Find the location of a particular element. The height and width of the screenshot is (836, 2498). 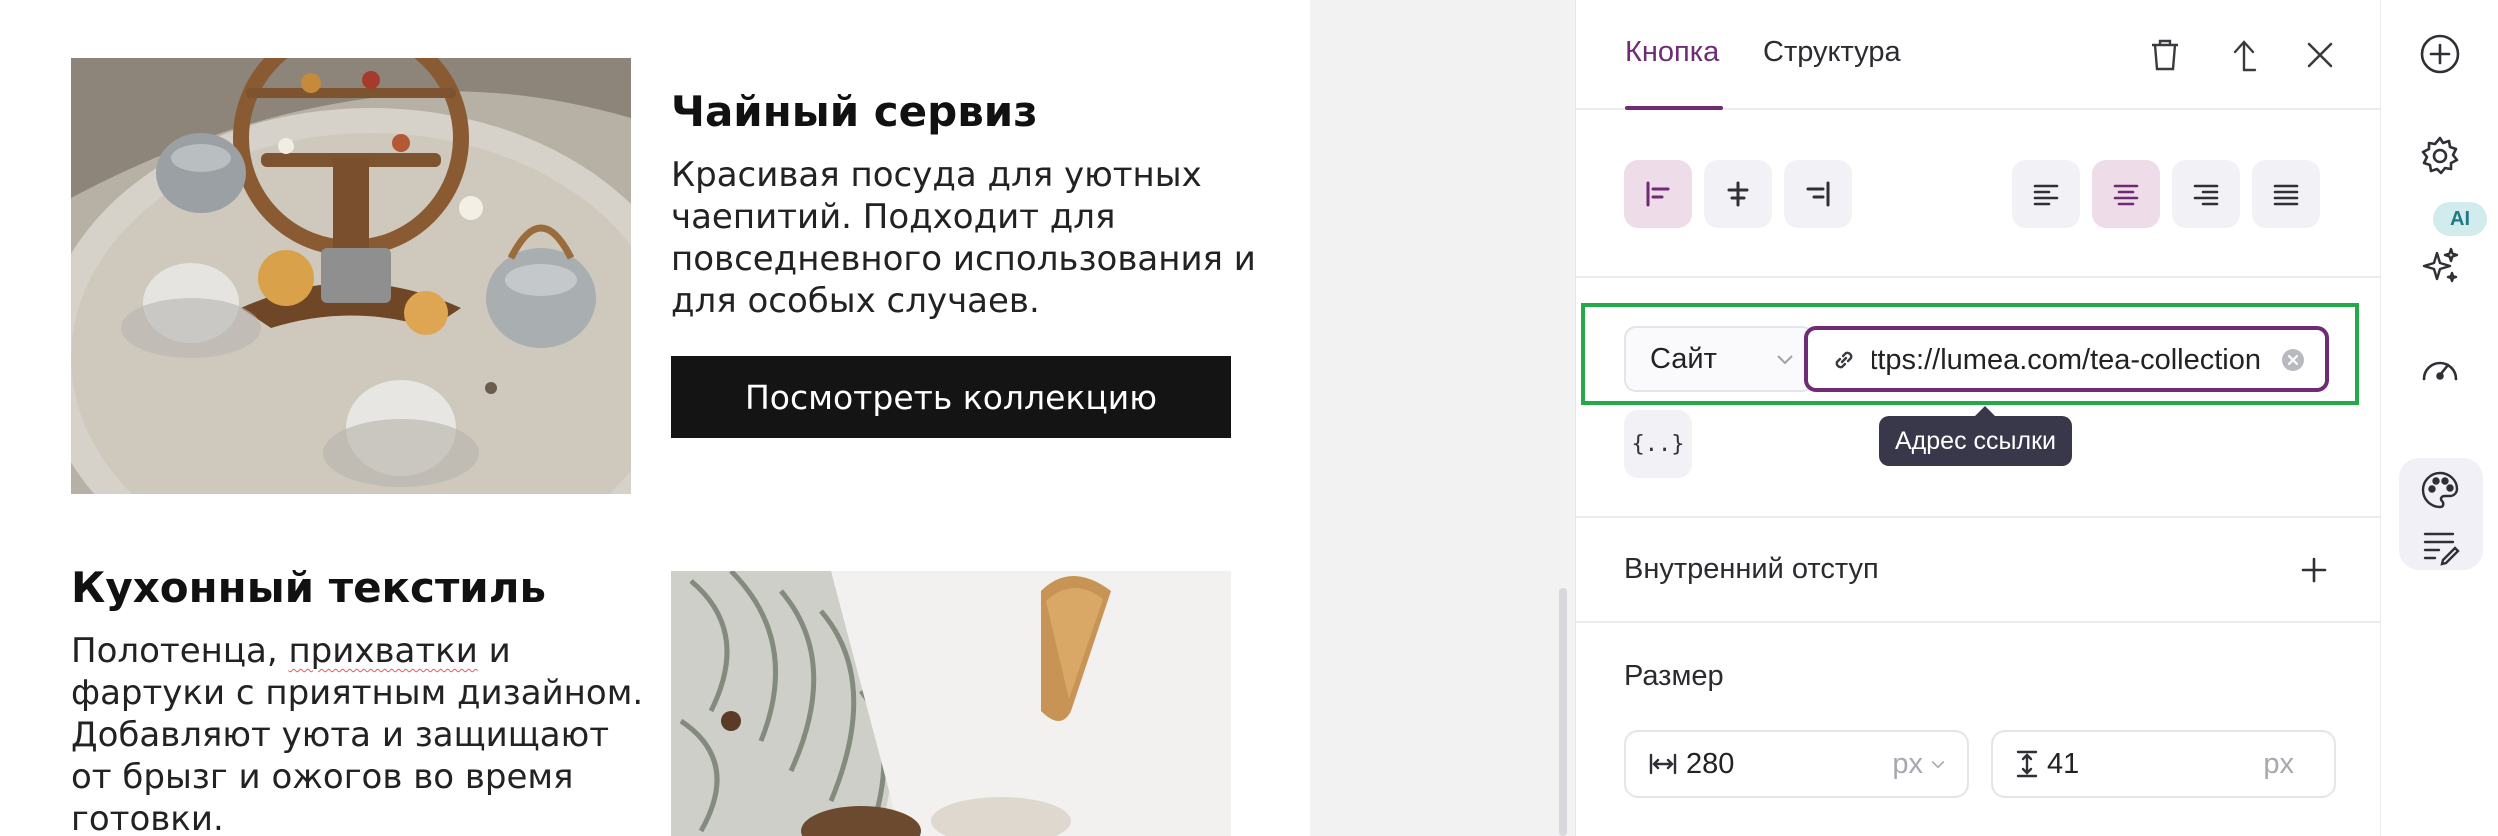

link-icon is located at coordinates (1844, 360).